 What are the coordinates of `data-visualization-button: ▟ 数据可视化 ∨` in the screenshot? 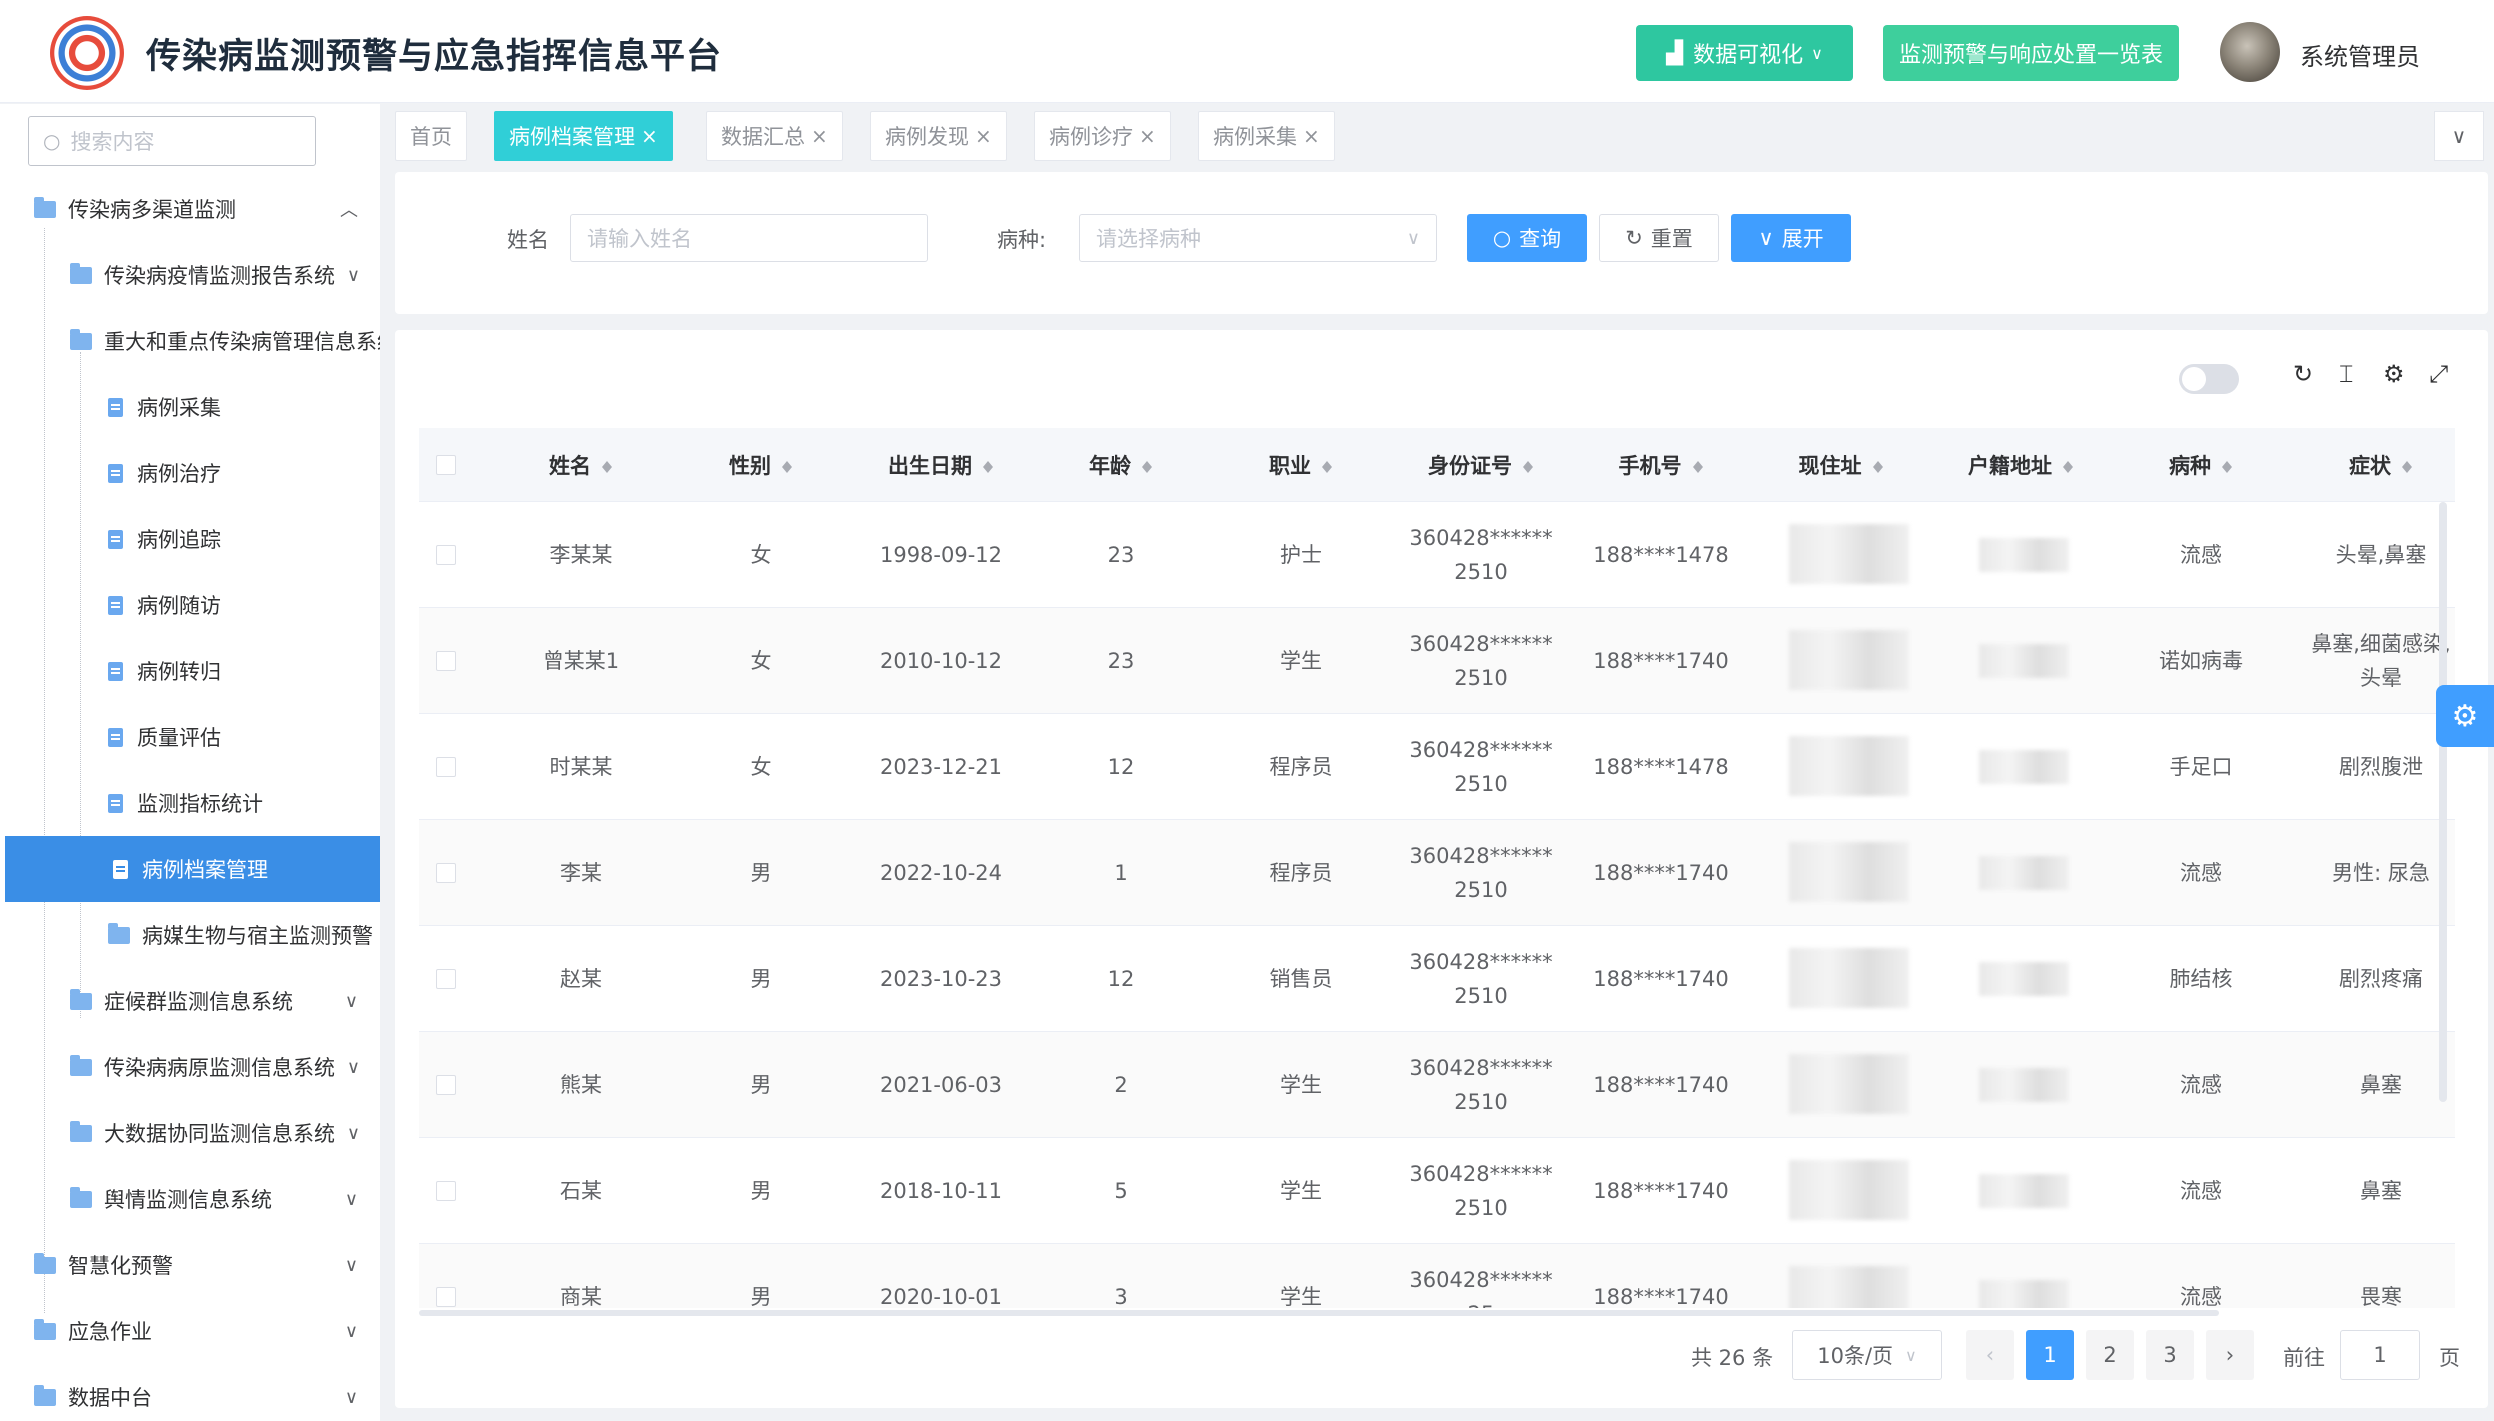 It's located at (1744, 53).